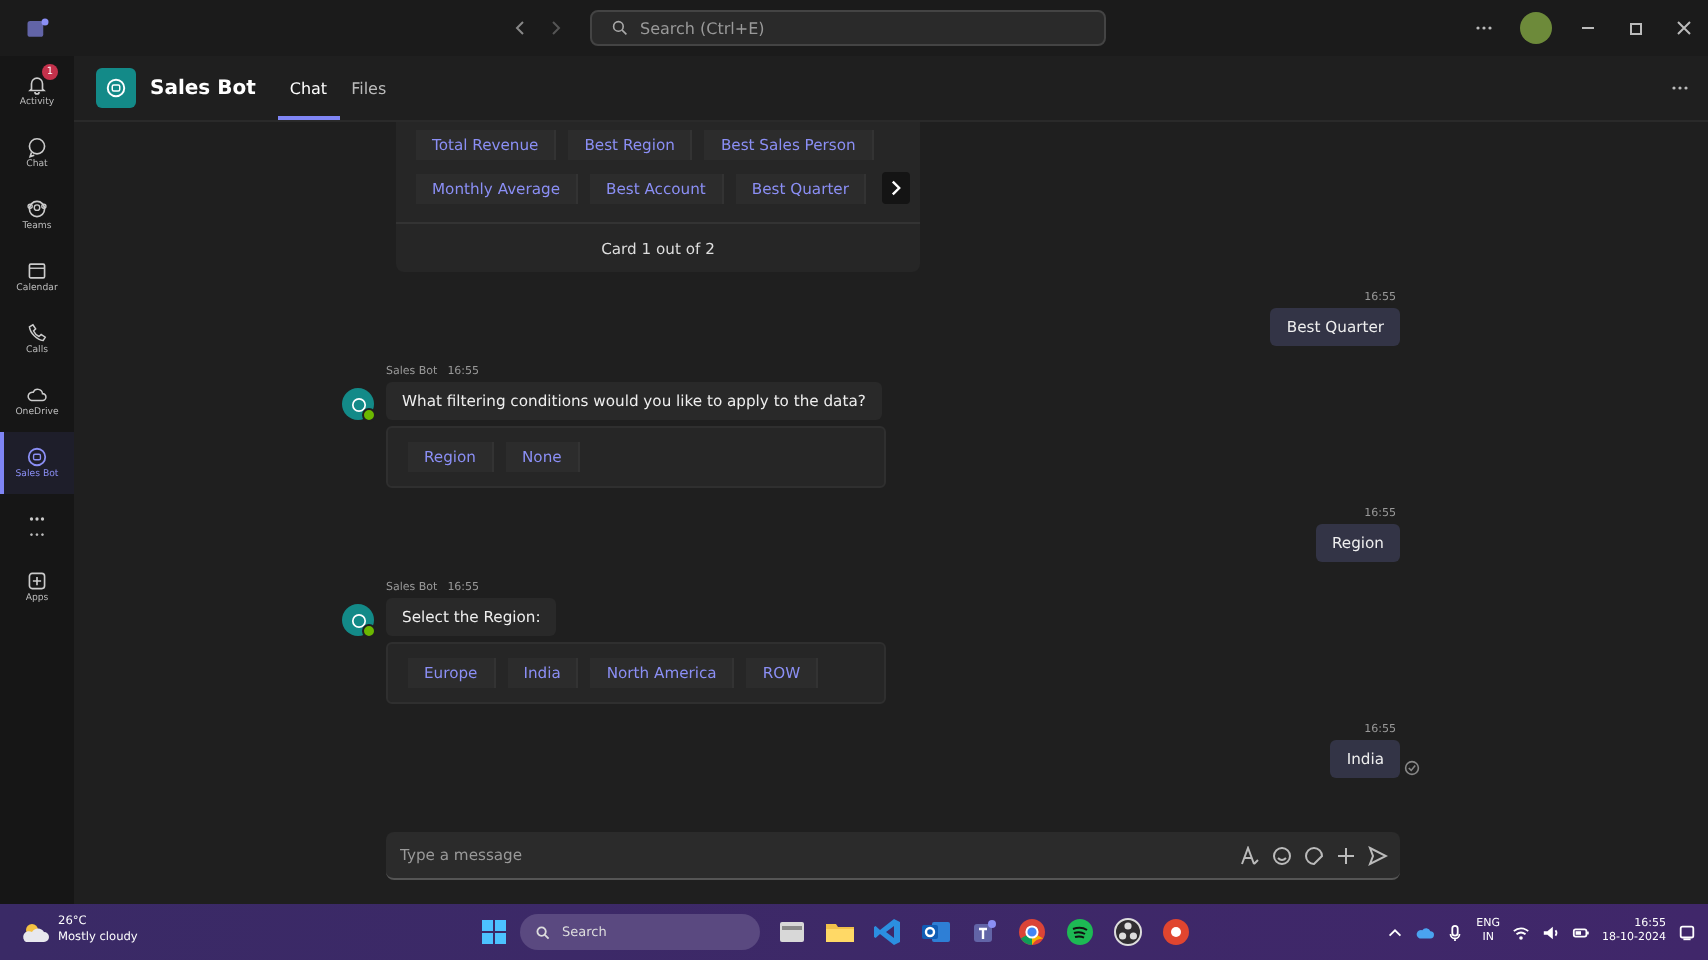 The image size is (1708, 960). Describe the element at coordinates (848, 28) in the screenshot. I see `search-field: Search (Ctrl+E)` at that location.